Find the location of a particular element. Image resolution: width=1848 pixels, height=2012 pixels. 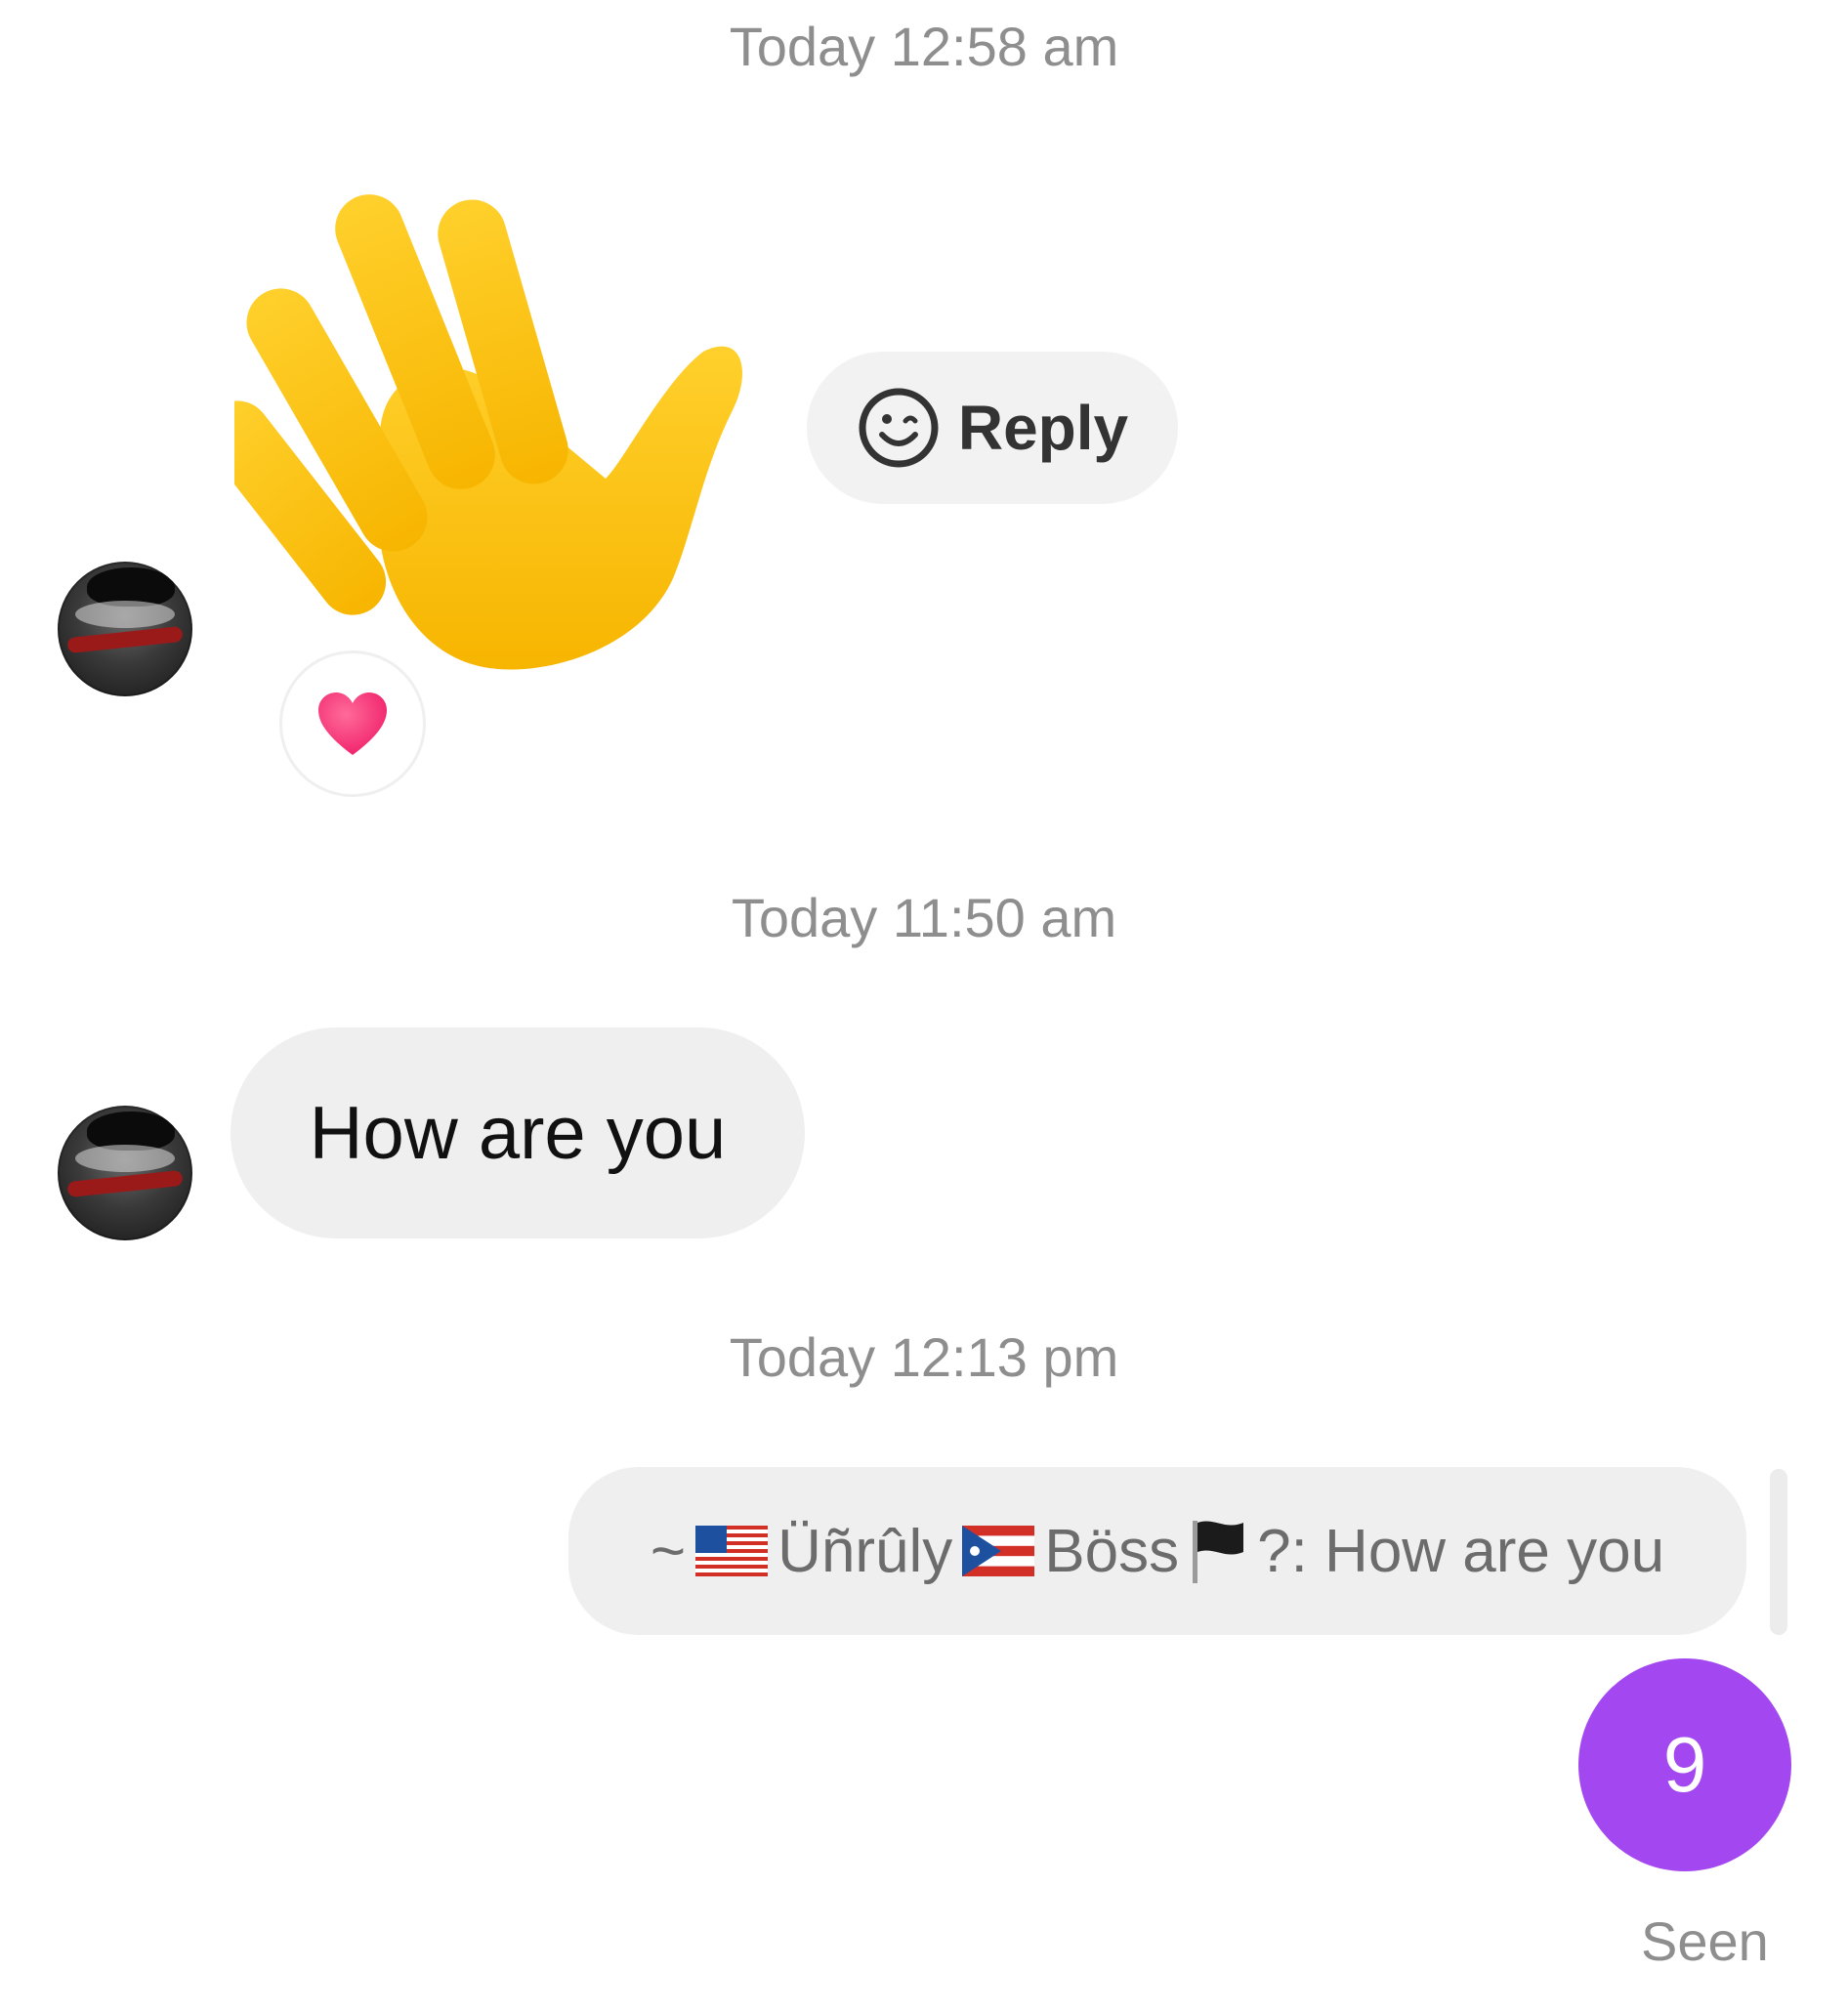

message-text: How are you is located at coordinates (518, 1133).